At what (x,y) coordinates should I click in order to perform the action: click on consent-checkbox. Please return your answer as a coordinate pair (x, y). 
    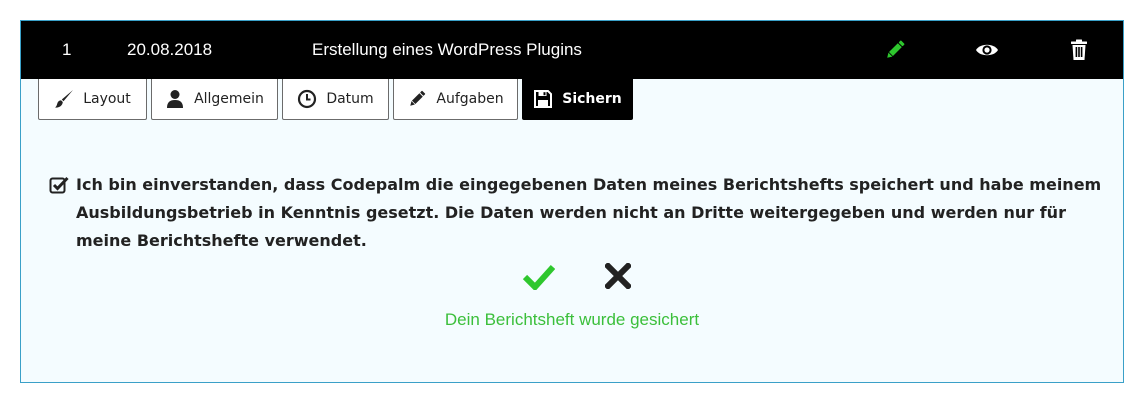
    Looking at the image, I should click on (59, 185).